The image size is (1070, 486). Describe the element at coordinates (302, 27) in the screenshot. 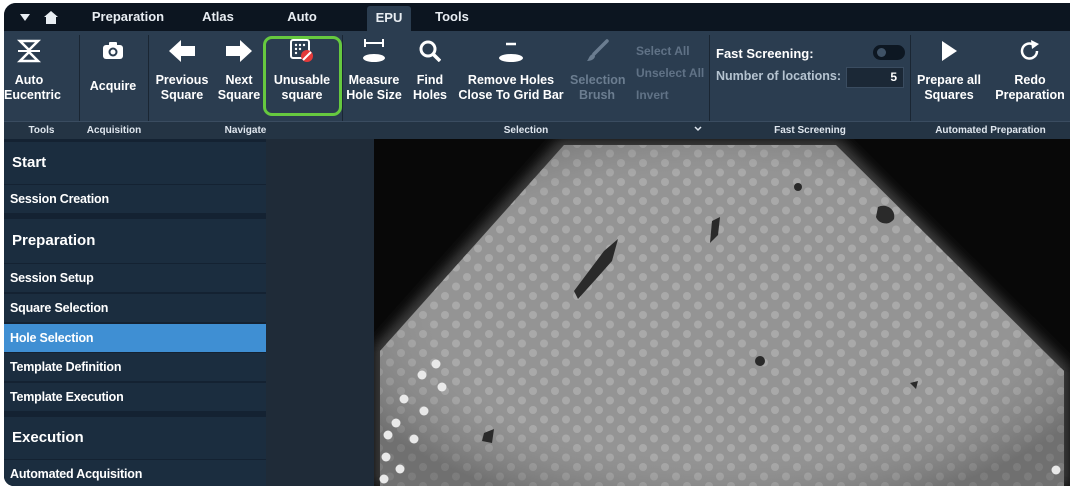

I see `tab-auto-functions: Auto Functions` at that location.